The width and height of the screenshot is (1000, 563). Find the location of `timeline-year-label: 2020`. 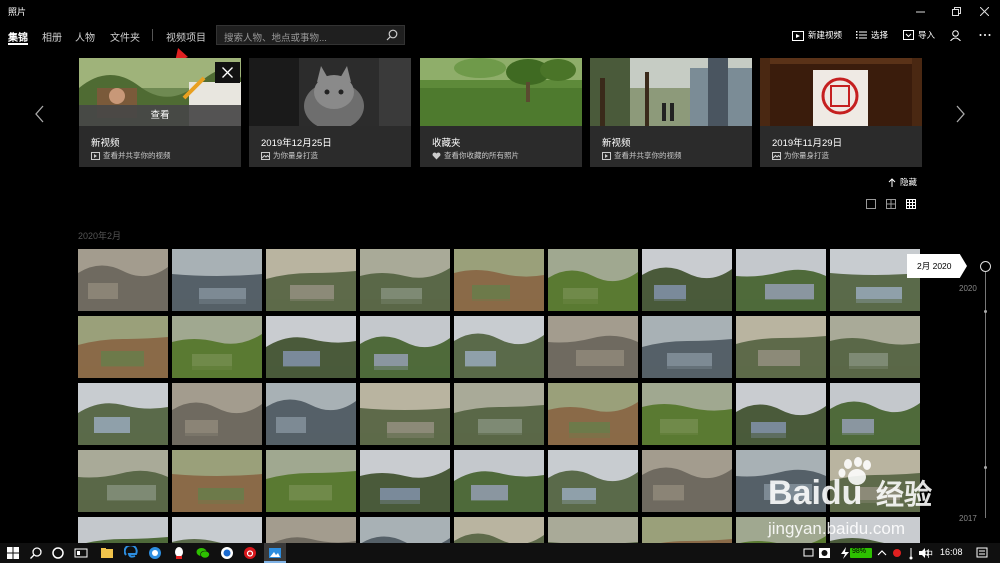

timeline-year-label: 2020 is located at coordinates (968, 288).